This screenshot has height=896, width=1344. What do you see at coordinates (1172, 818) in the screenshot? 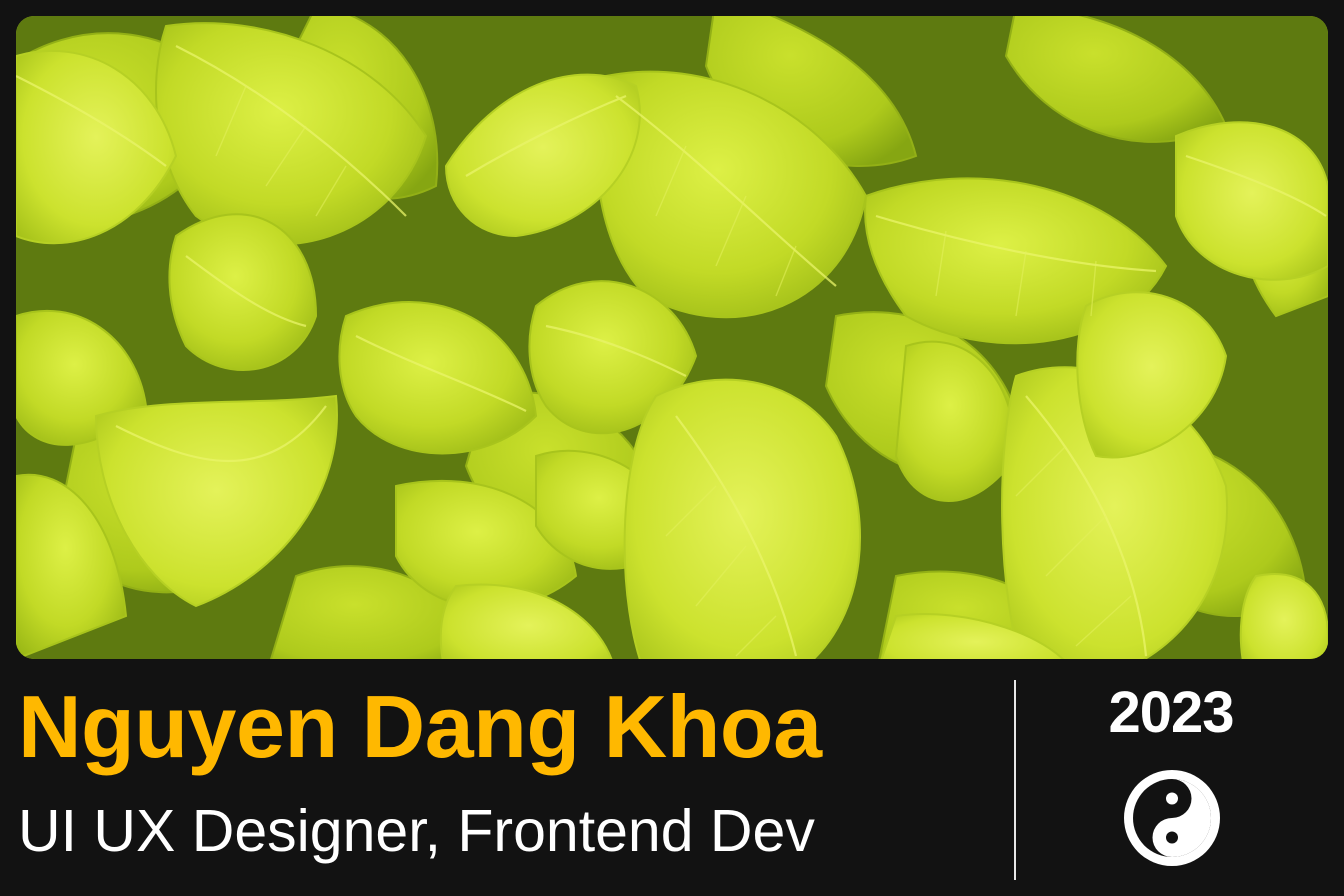
I see `yin-yang-icon` at bounding box center [1172, 818].